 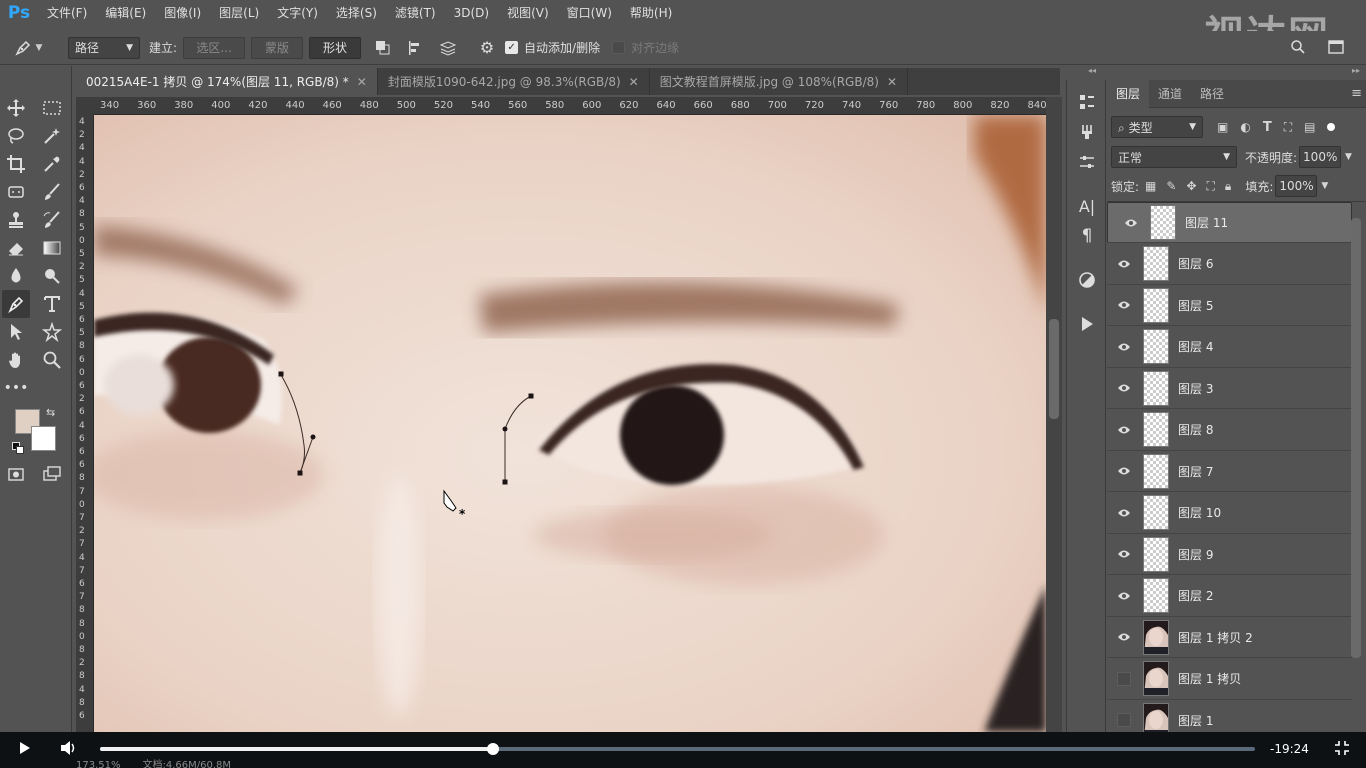 I want to click on path-operations-icon, so click(x=383, y=48).